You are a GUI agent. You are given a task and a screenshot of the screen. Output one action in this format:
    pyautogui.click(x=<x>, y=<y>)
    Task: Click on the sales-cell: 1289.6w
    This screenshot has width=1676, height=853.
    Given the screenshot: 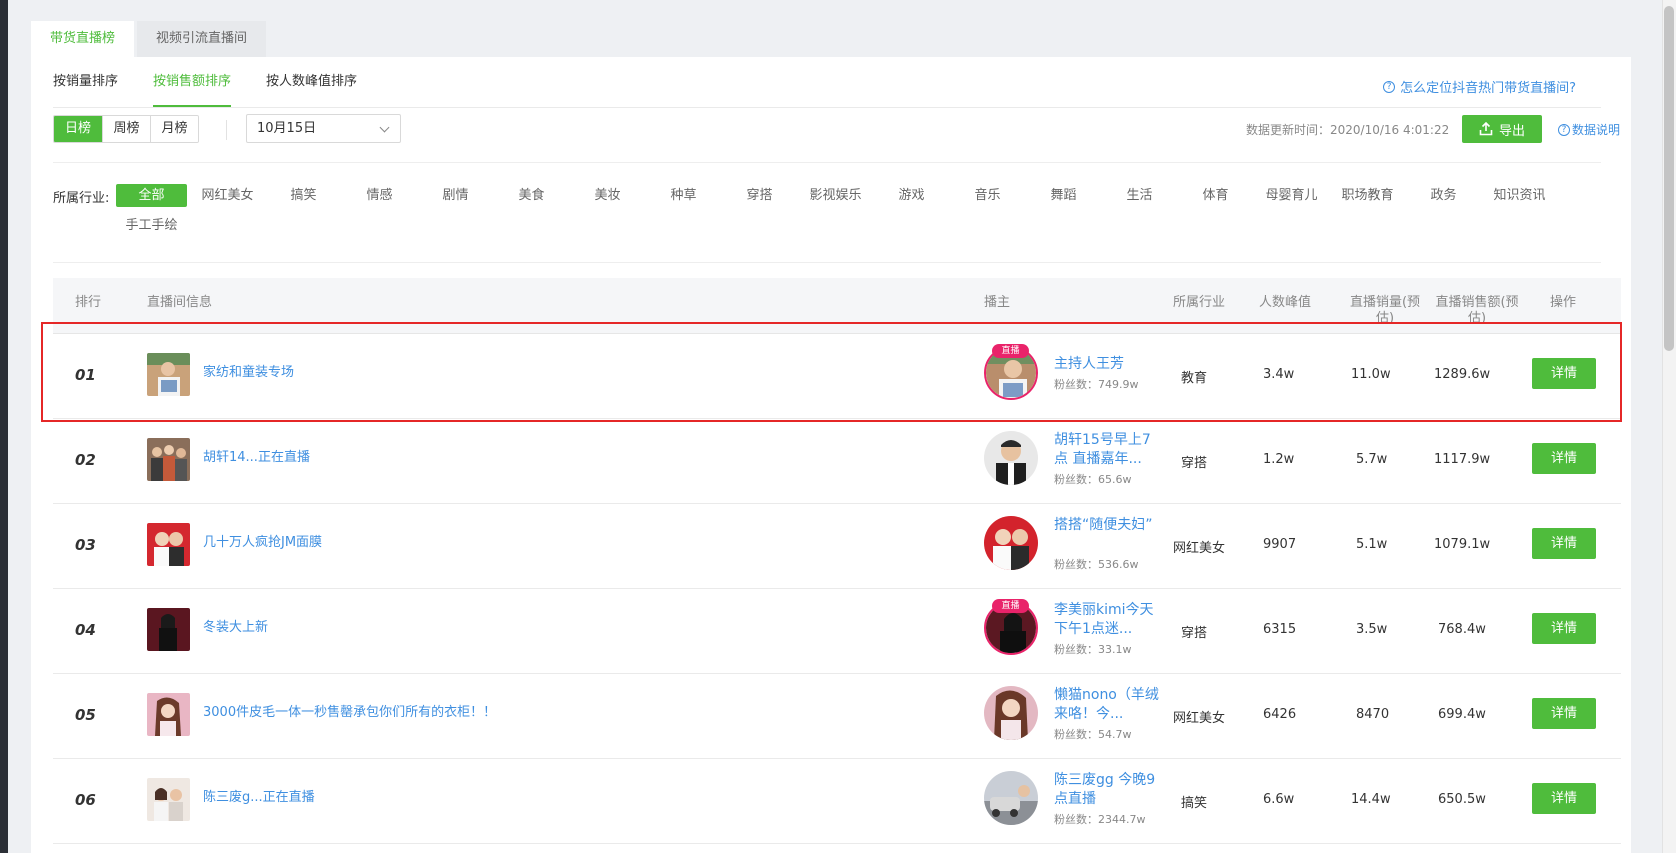 What is the action you would take?
    pyautogui.click(x=1462, y=374)
    